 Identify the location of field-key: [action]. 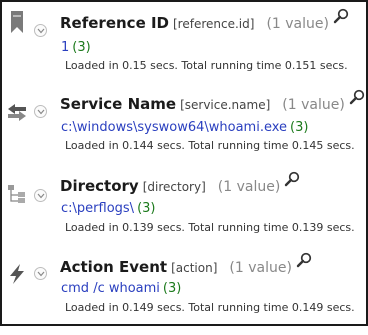
(194, 268).